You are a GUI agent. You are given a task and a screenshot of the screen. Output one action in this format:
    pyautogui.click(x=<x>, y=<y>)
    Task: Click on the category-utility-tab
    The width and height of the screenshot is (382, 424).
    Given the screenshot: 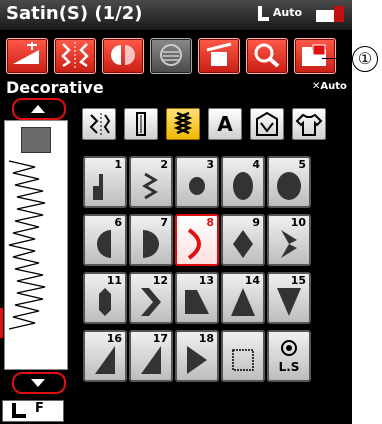 What is the action you would take?
    pyautogui.click(x=99, y=124)
    